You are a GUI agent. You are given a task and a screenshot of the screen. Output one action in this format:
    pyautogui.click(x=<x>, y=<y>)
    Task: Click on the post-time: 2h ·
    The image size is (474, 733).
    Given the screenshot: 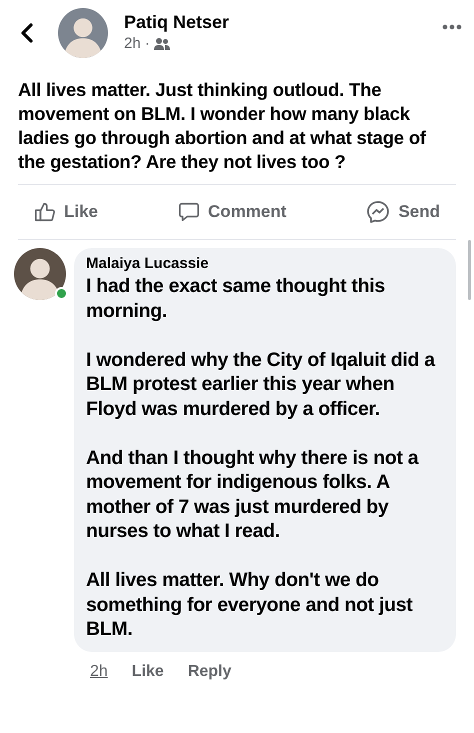 What is the action you would take?
    pyautogui.click(x=137, y=44)
    